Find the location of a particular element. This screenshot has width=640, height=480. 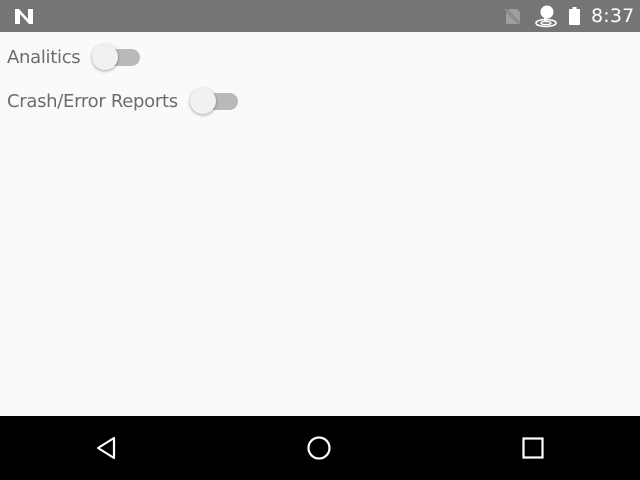

analytics-setting-row: Analitics is located at coordinates (70, 57).